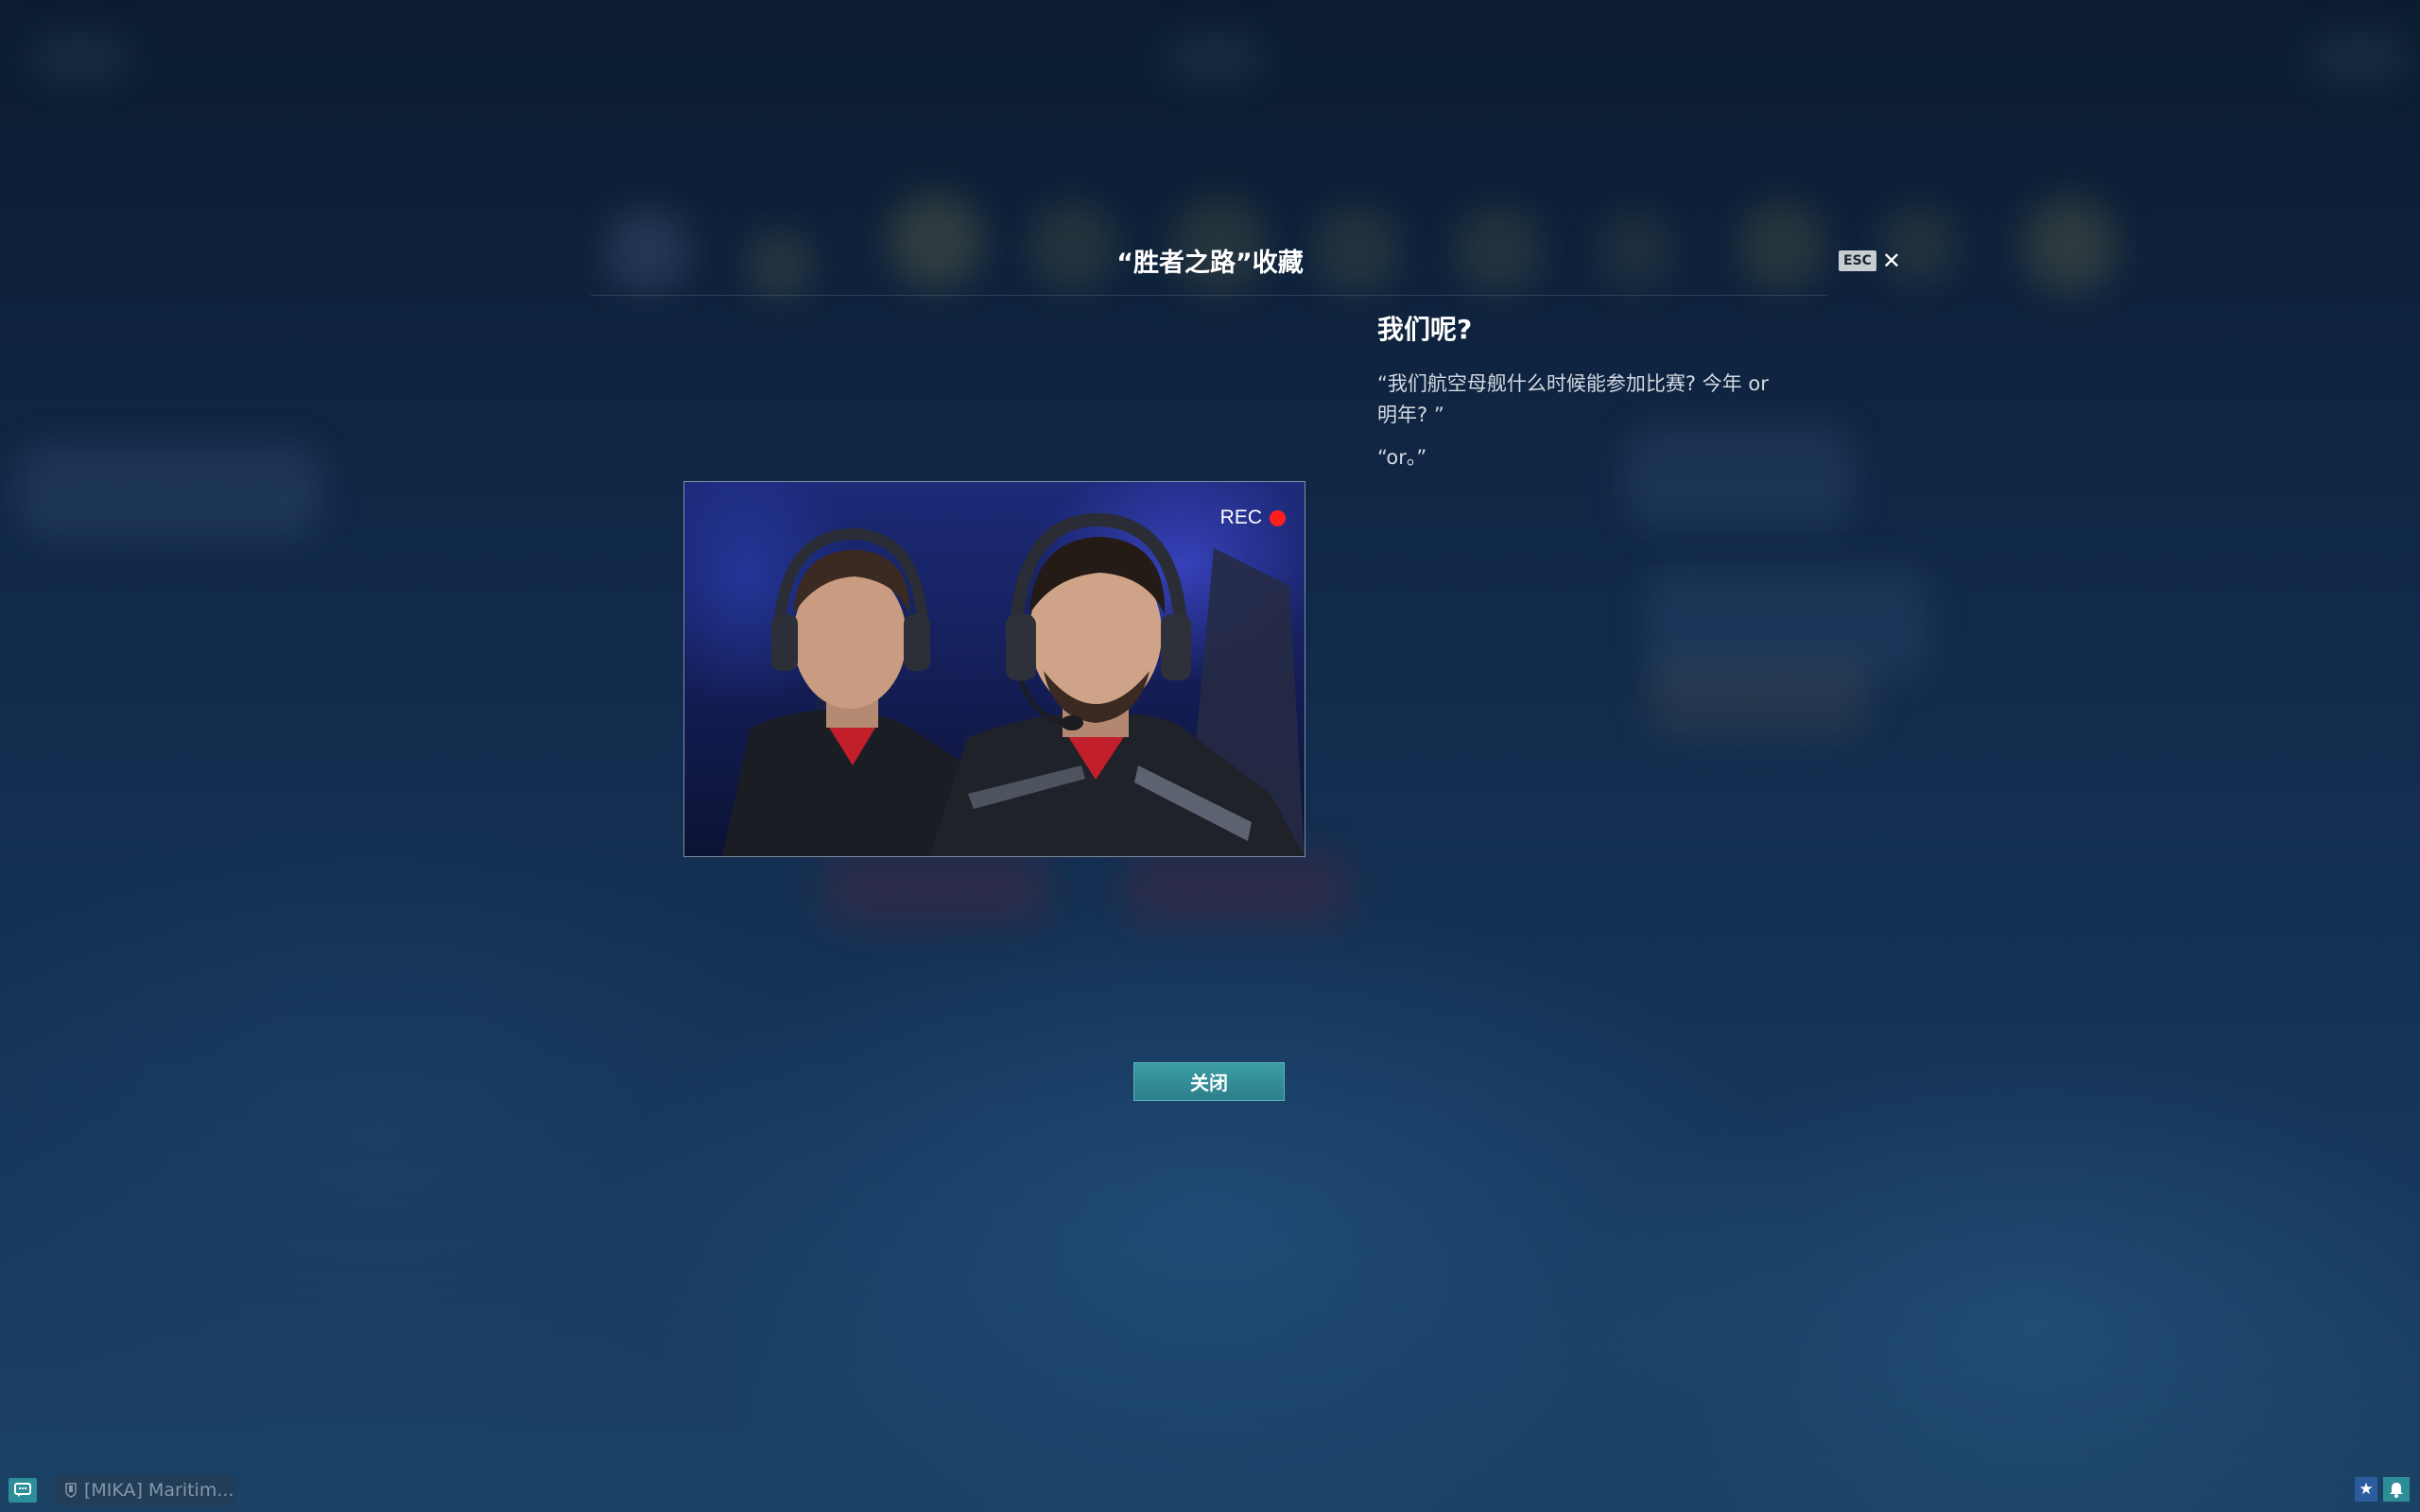 The image size is (2420, 1512). I want to click on close-icon: ✕, so click(1891, 261).